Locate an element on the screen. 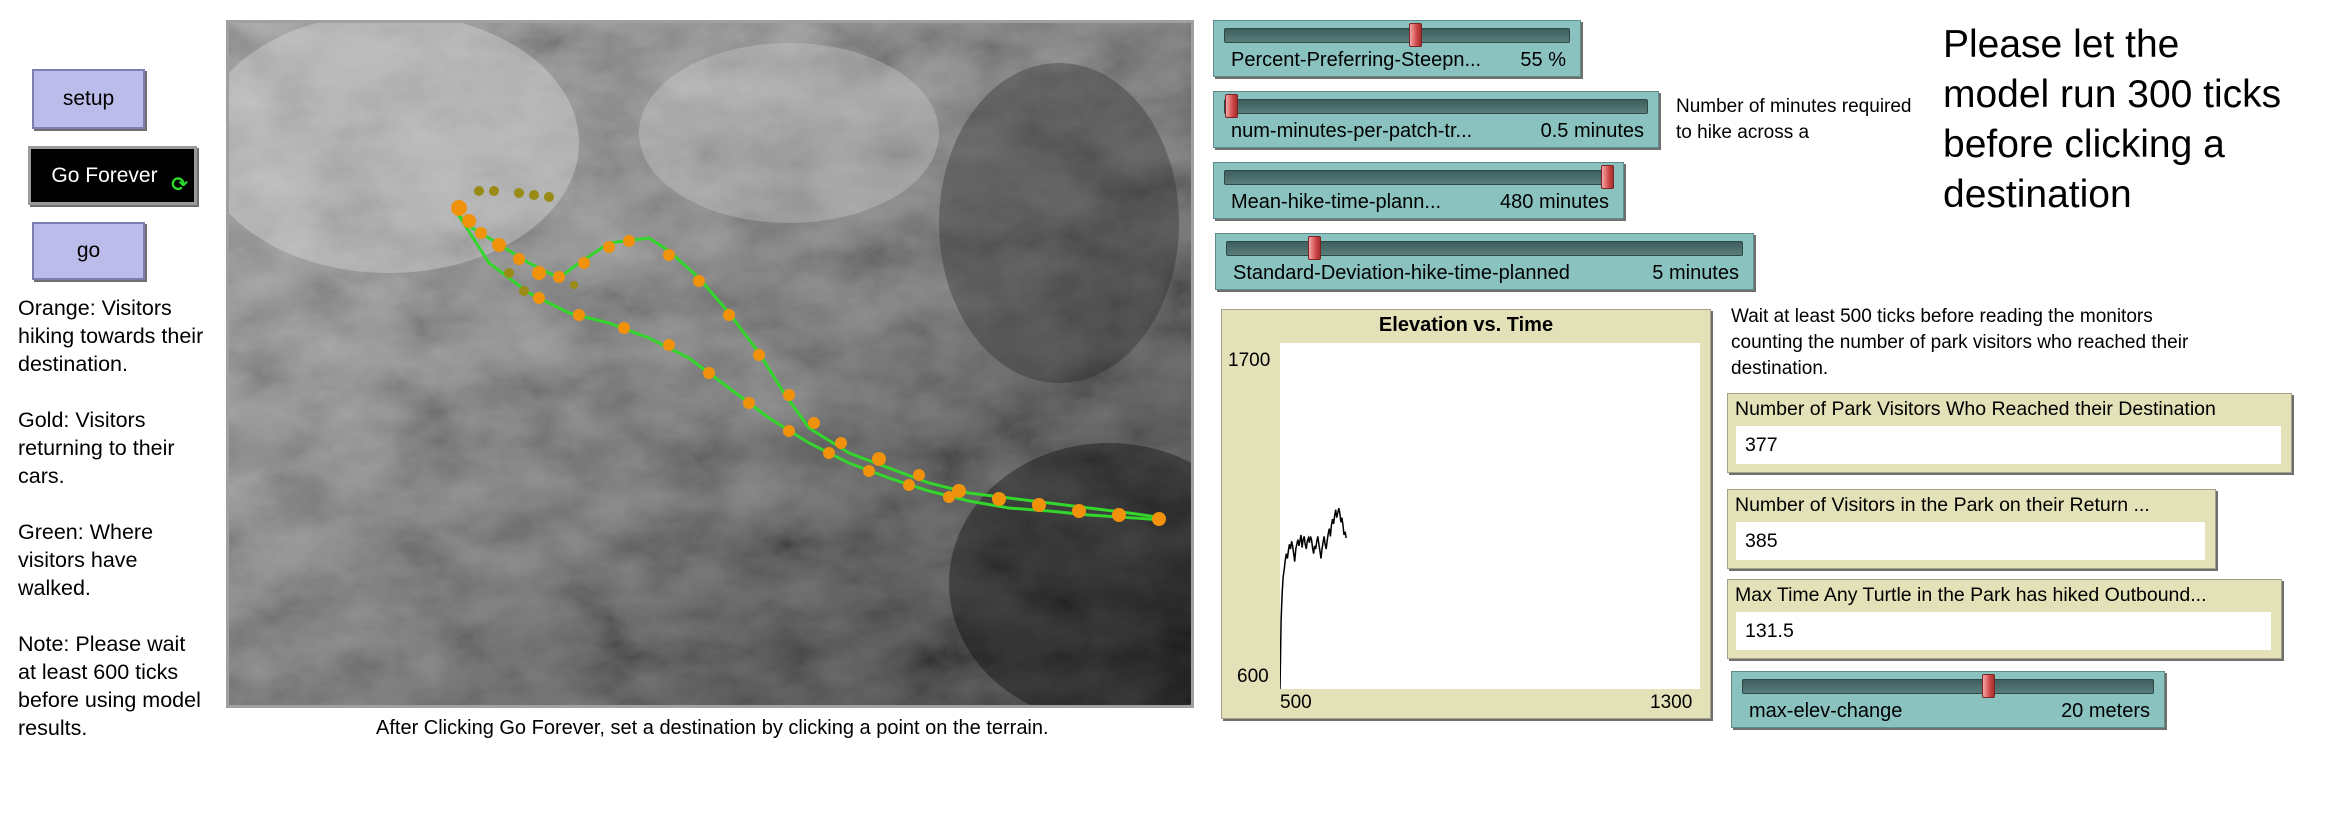 This screenshot has height=820, width=2346. slider-num-minutes-per-patch: num-minutes-per-patch-tr... 0.5 minutes is located at coordinates (1436, 119).